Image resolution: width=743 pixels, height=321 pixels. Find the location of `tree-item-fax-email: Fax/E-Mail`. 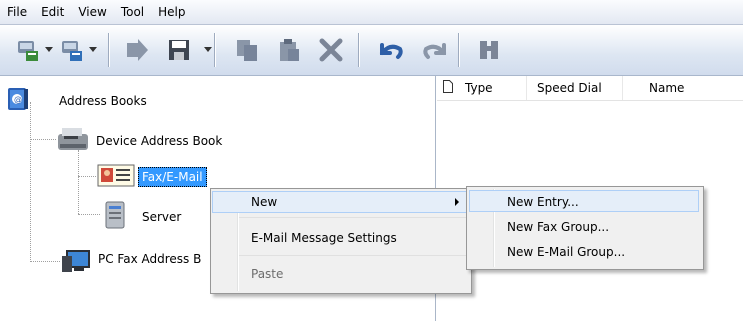

tree-item-fax-email: Fax/E-Mail is located at coordinates (151, 176).